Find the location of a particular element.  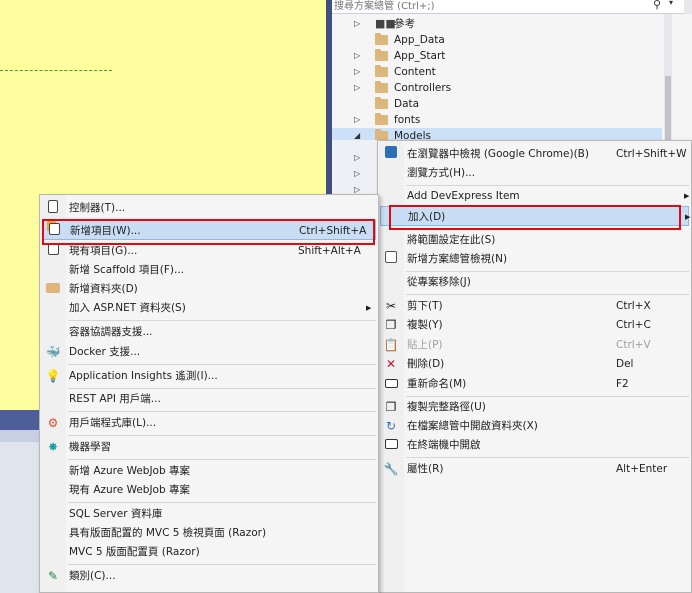

menu-item-add: 加入(D) ▶ is located at coordinates (535, 216).